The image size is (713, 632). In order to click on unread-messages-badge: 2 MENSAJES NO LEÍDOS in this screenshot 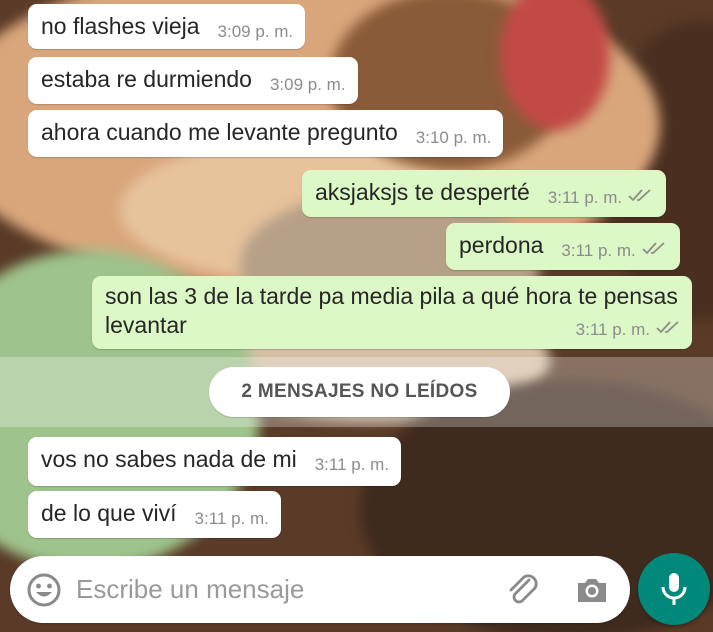, I will do `click(359, 392)`.